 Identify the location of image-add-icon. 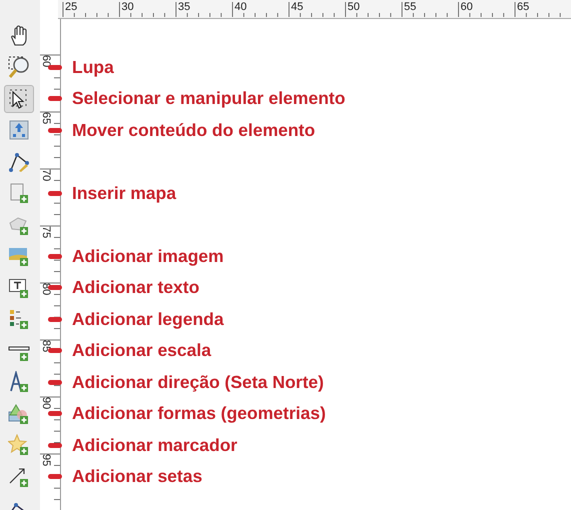
(19, 256).